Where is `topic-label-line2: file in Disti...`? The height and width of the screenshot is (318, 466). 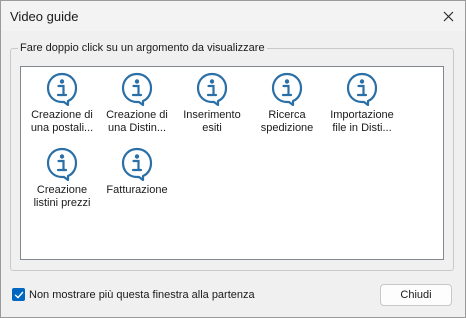 topic-label-line2: file in Disti... is located at coordinates (362, 128).